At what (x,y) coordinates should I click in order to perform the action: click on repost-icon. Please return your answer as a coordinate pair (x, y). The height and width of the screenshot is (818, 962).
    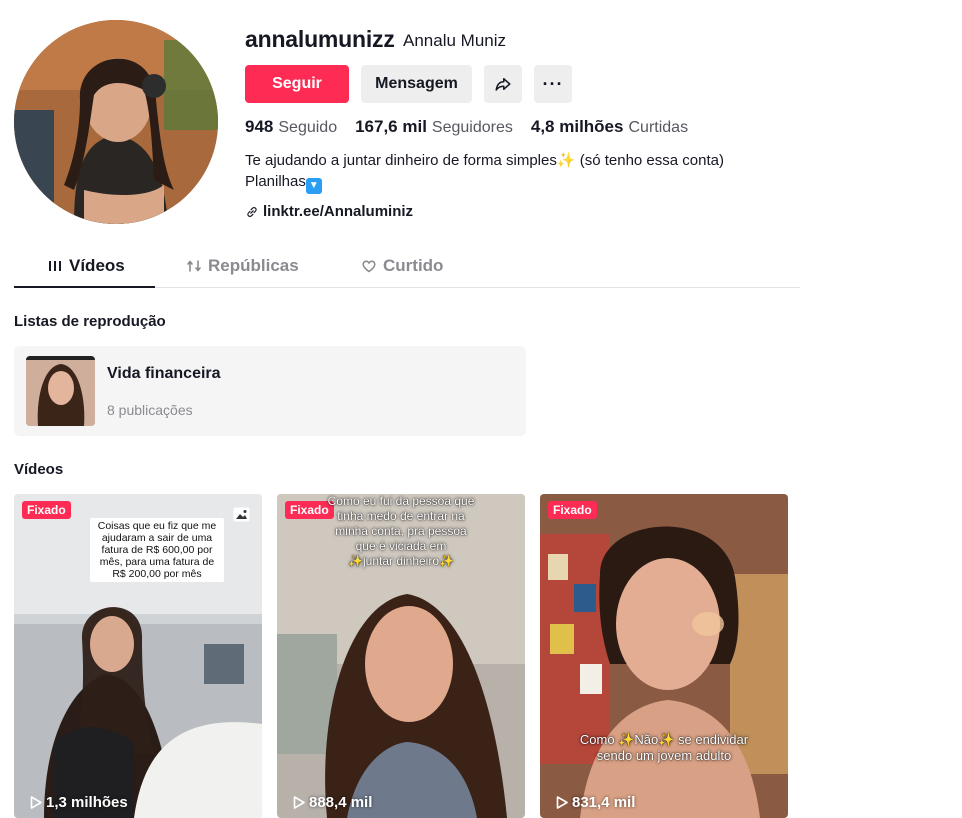
    Looking at the image, I should click on (194, 266).